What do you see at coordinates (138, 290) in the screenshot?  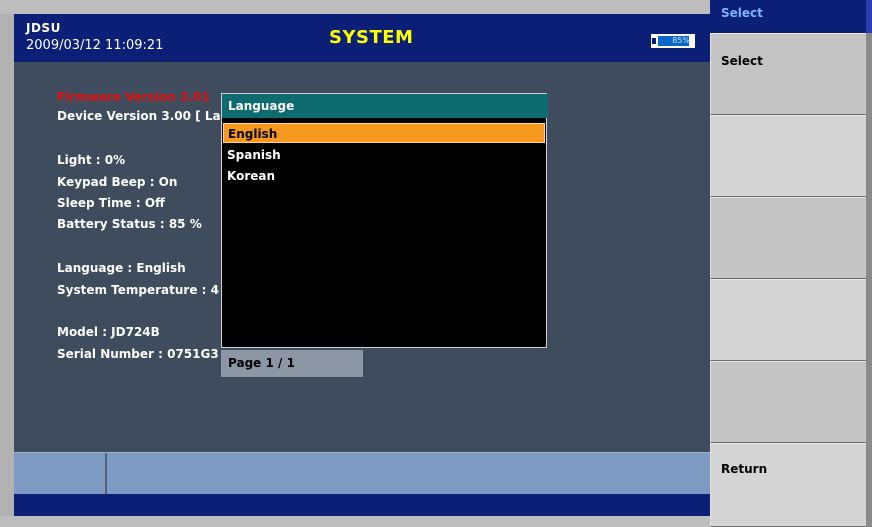 I see `system-temperature-text: System Temperature : 4` at bounding box center [138, 290].